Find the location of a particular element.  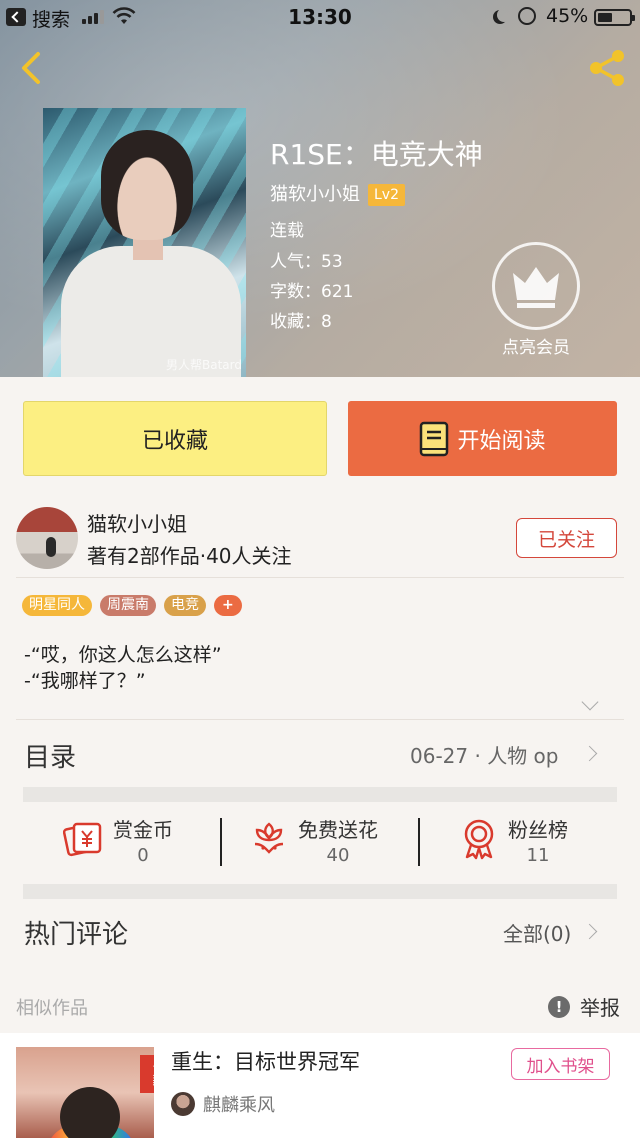

free-flower-button: 免费送花 40 is located at coordinates (314, 842).